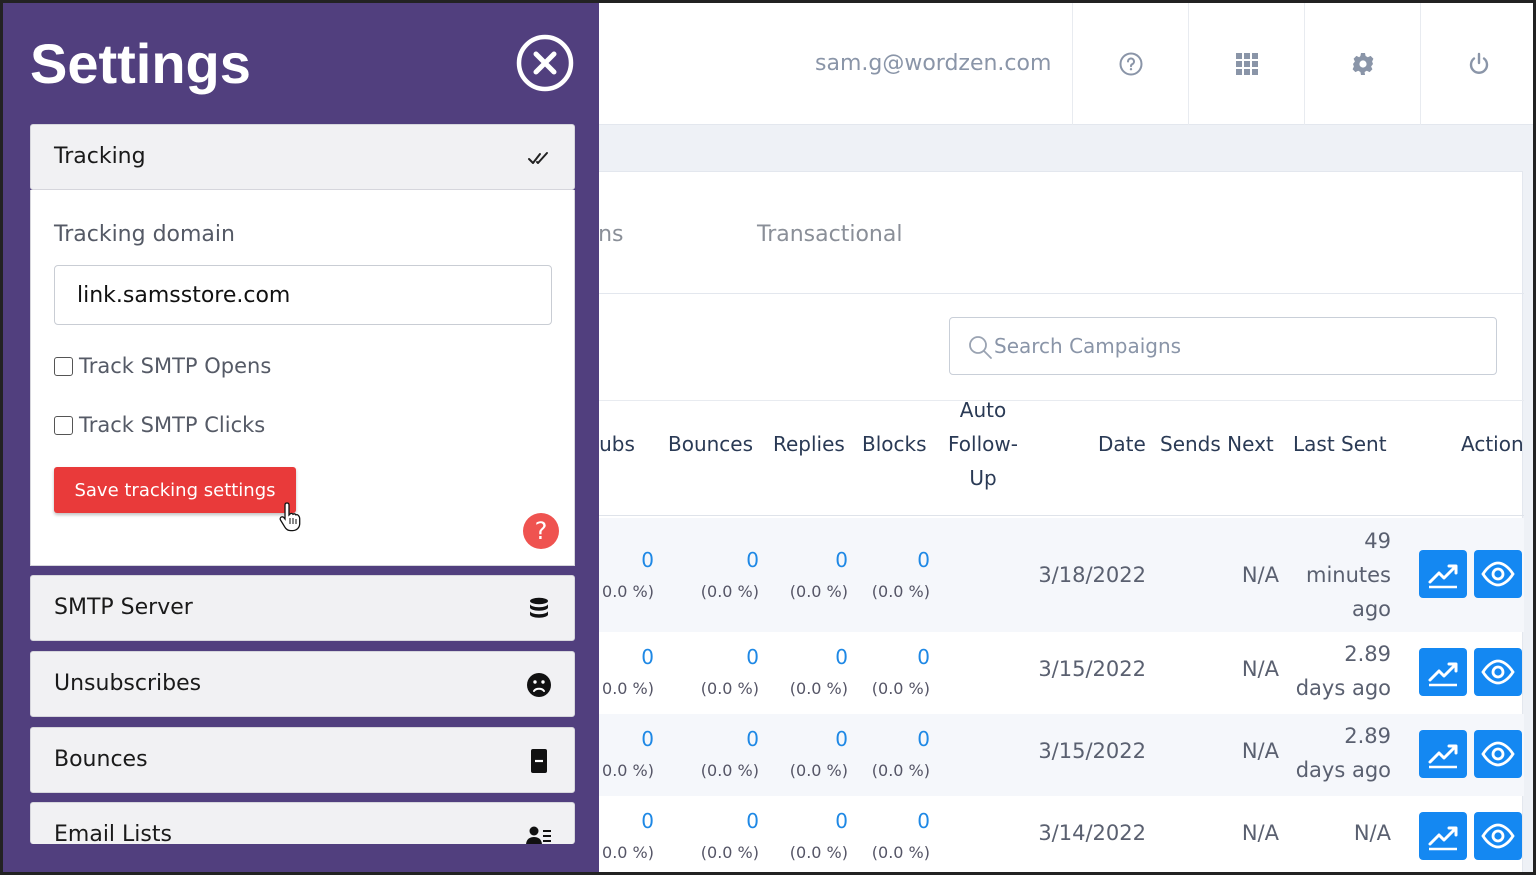  I want to click on close-settings-button, so click(545, 63).